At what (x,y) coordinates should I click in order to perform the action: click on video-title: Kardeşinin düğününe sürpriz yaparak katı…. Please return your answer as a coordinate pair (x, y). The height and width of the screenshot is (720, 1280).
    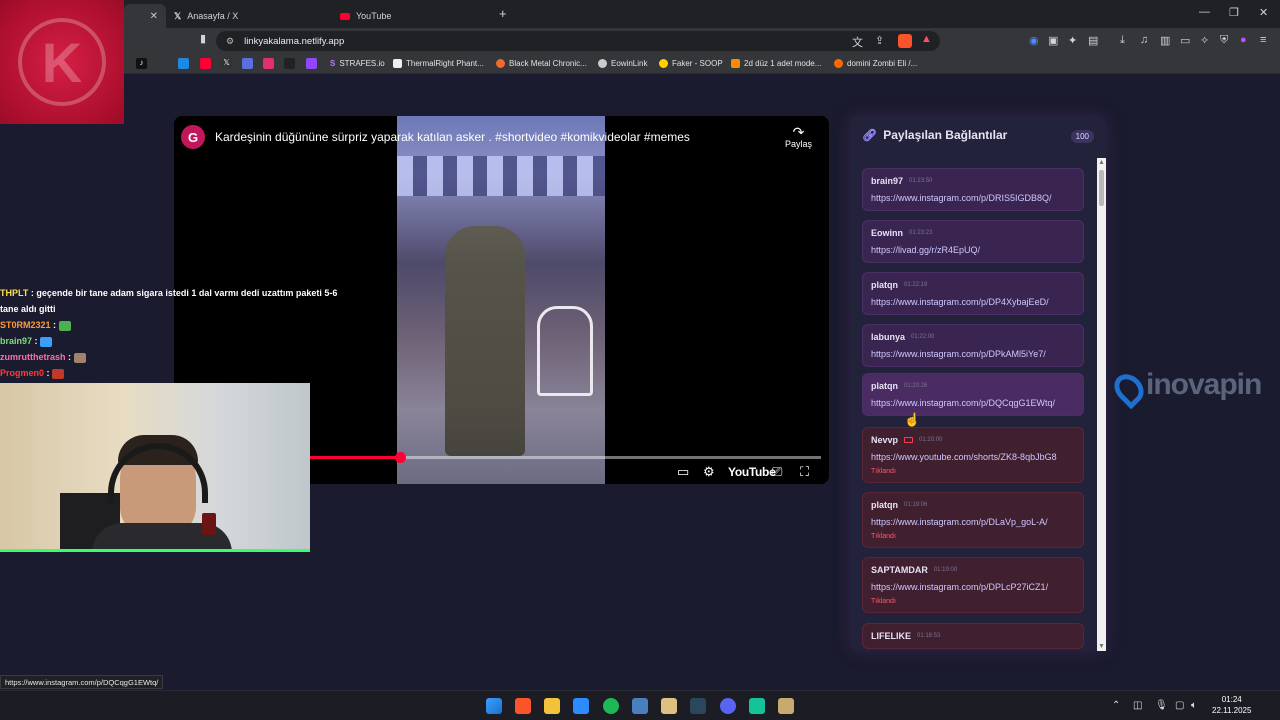
    Looking at the image, I should click on (452, 137).